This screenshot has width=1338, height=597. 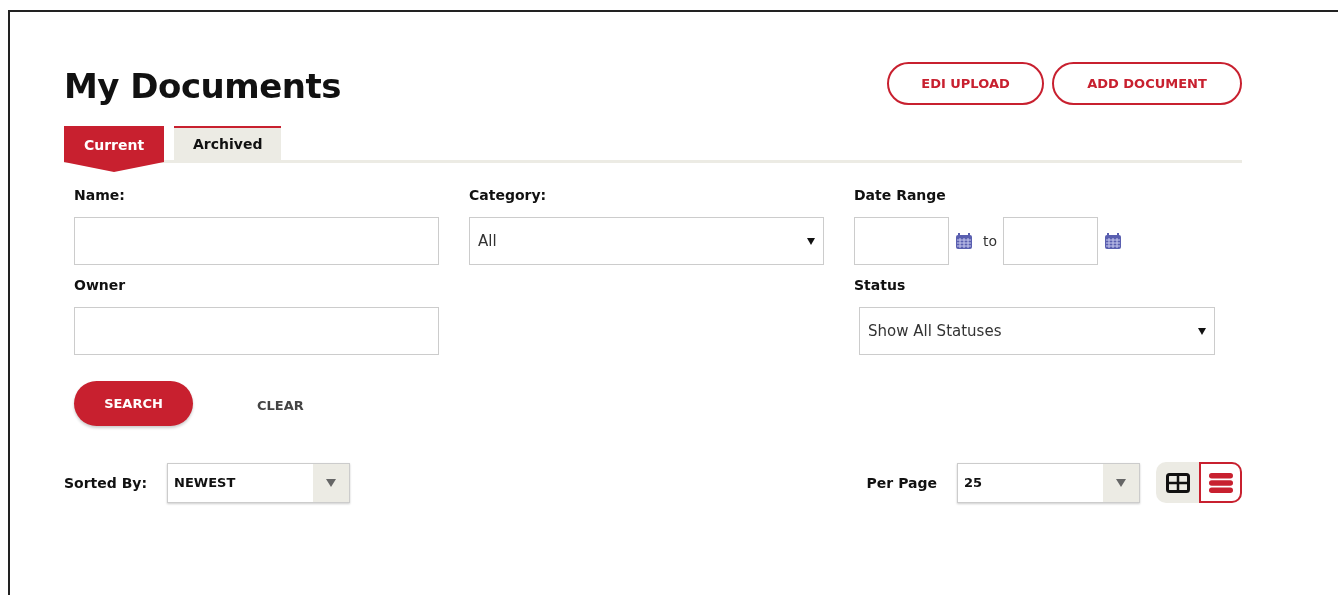 What do you see at coordinates (1147, 83) in the screenshot?
I see `action-button: ADD DOCUMENT` at bounding box center [1147, 83].